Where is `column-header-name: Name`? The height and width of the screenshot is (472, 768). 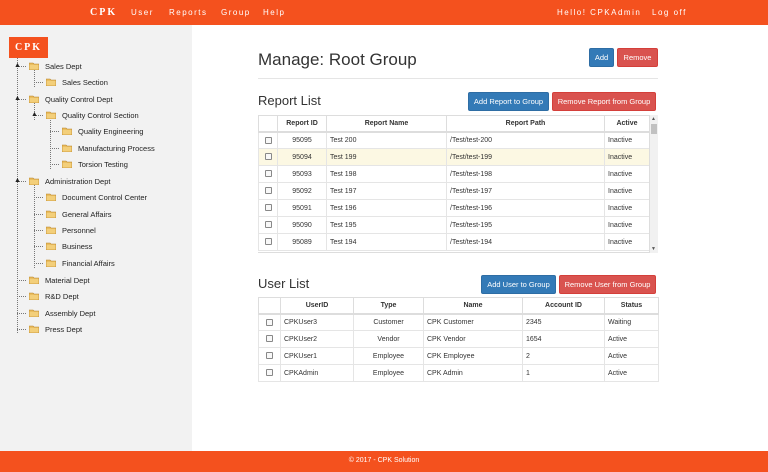
column-header-name: Name is located at coordinates (473, 306).